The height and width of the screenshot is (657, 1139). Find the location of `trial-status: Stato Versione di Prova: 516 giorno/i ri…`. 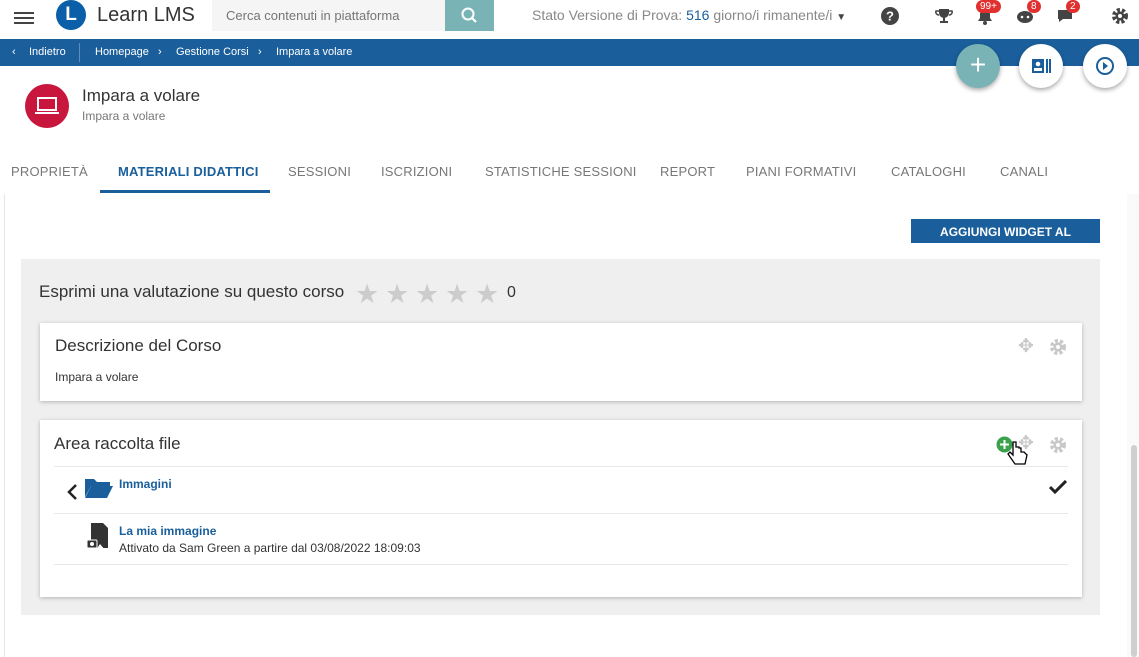

trial-status: Stato Versione di Prova: 516 giorno/i ri… is located at coordinates (689, 15).